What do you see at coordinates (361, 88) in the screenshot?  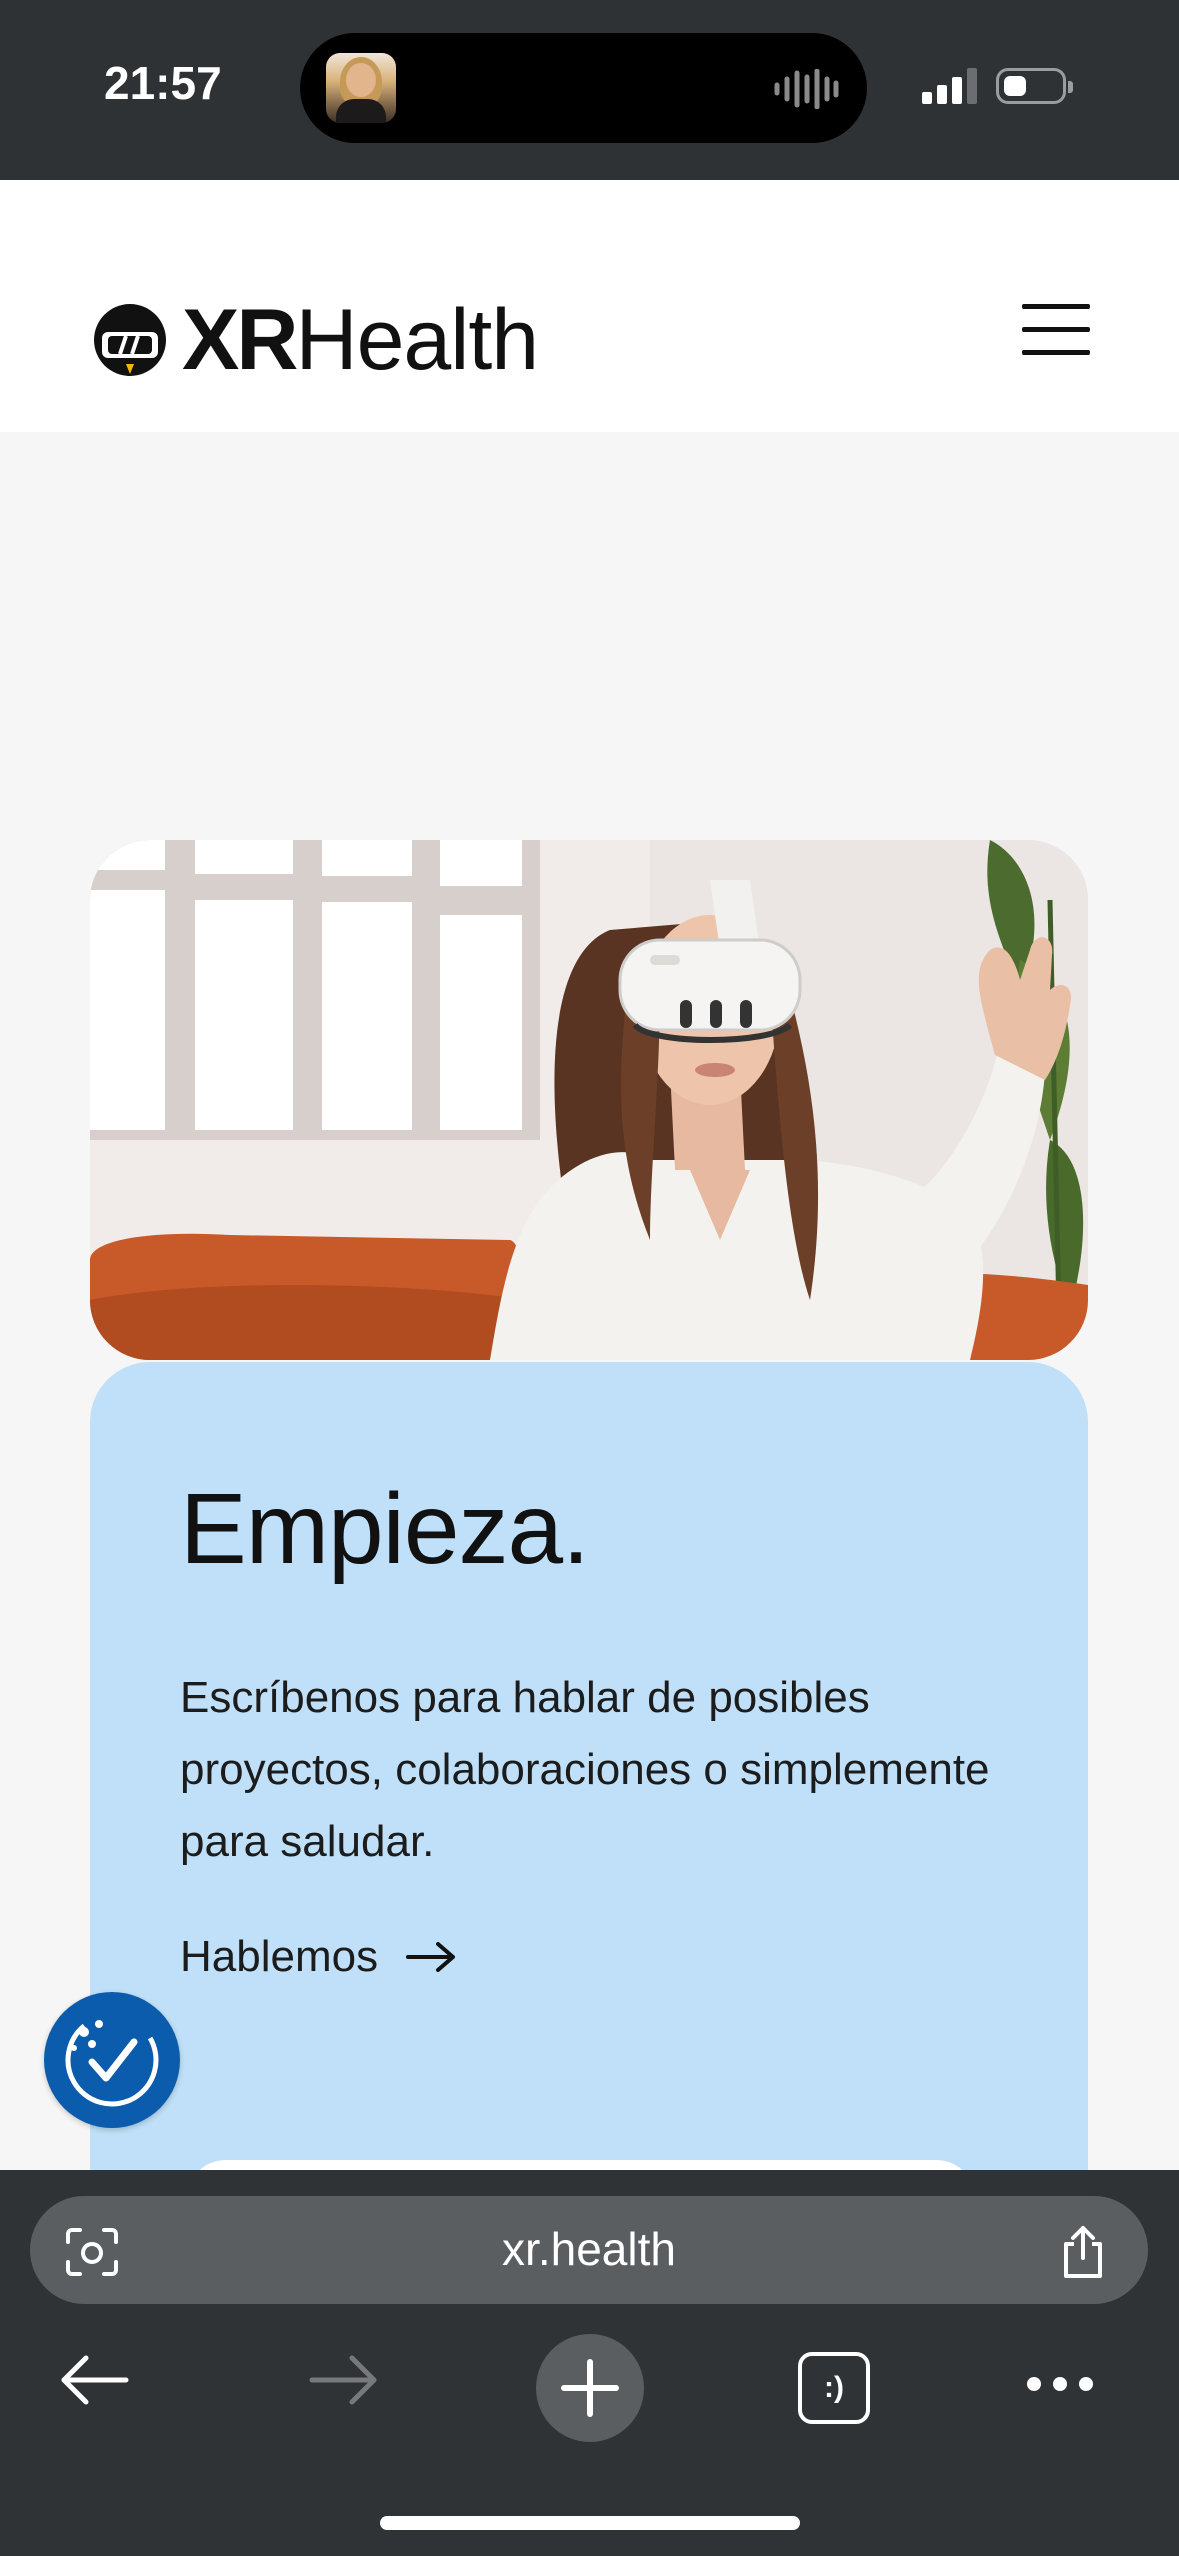 I see `now-playing-avatar` at bounding box center [361, 88].